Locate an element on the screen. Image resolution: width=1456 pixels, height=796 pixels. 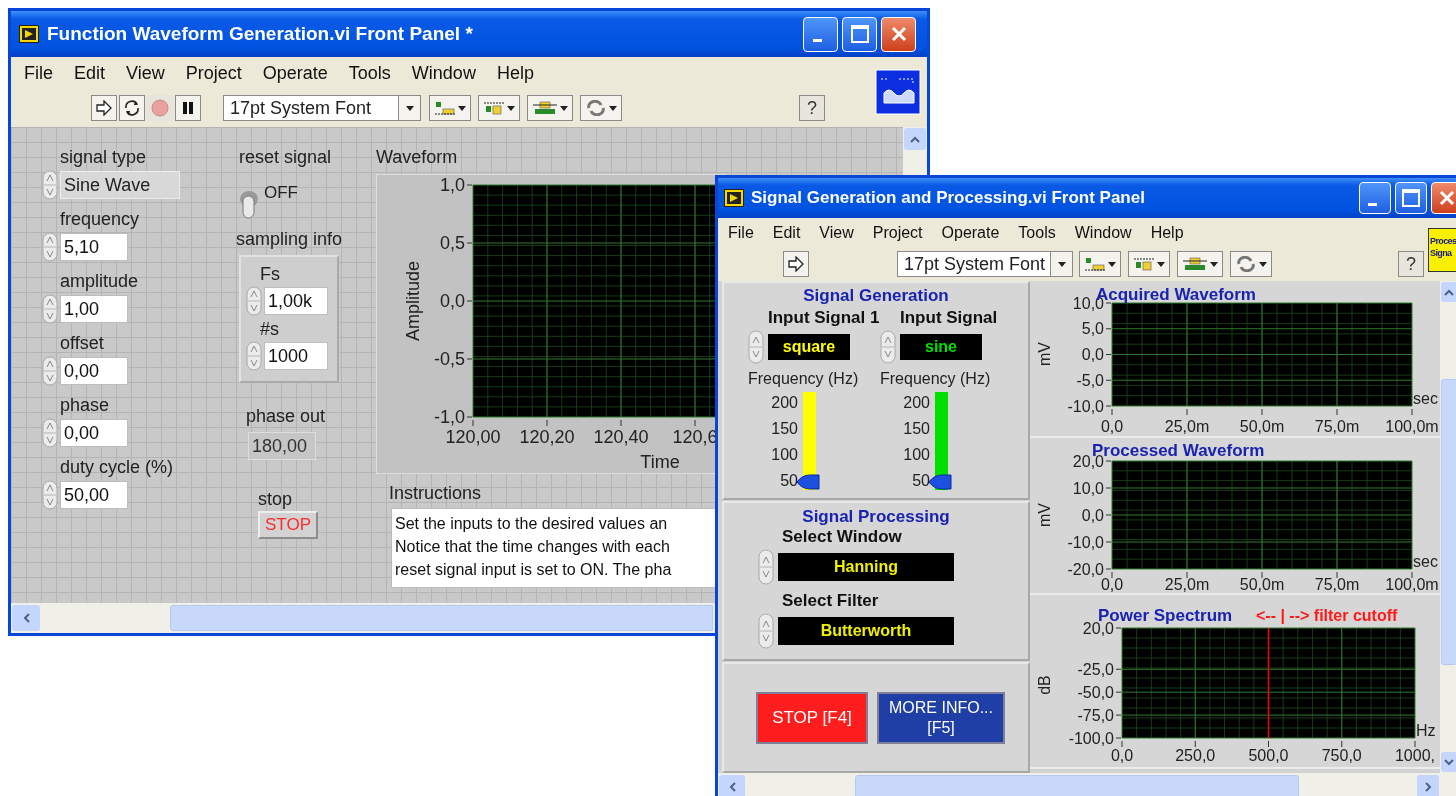
slider-scale-label: 200 is located at coordinates (916, 403).